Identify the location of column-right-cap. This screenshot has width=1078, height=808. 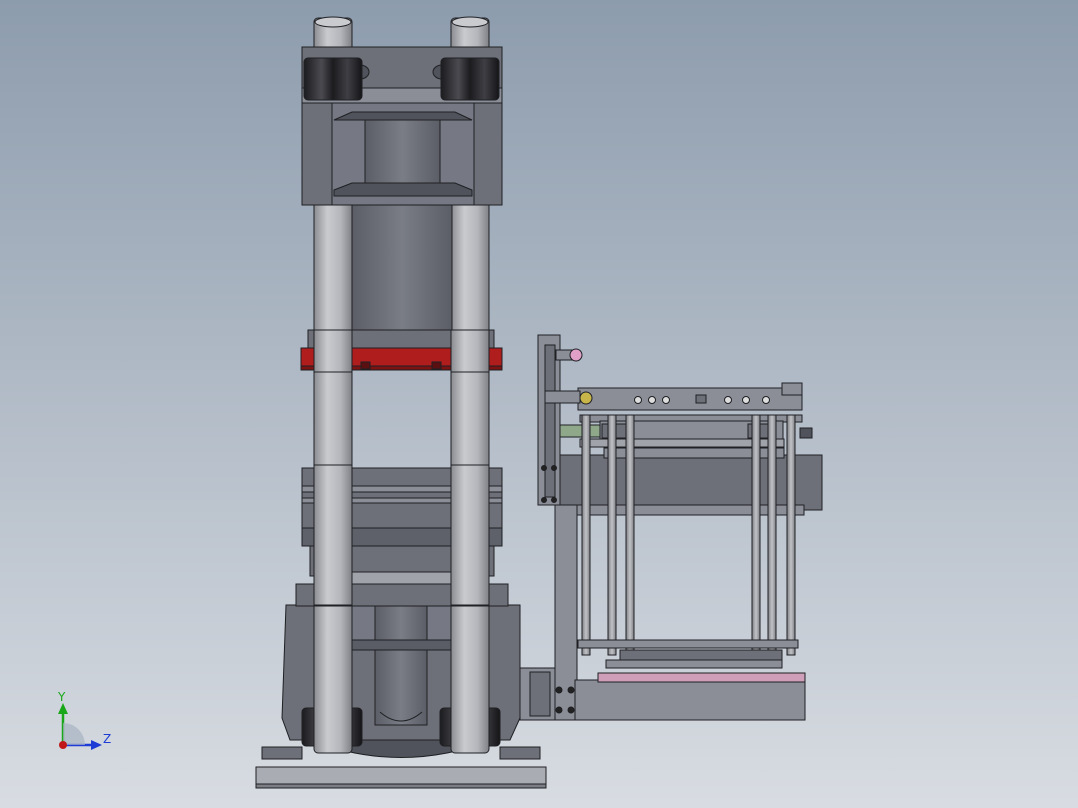
(470, 22).